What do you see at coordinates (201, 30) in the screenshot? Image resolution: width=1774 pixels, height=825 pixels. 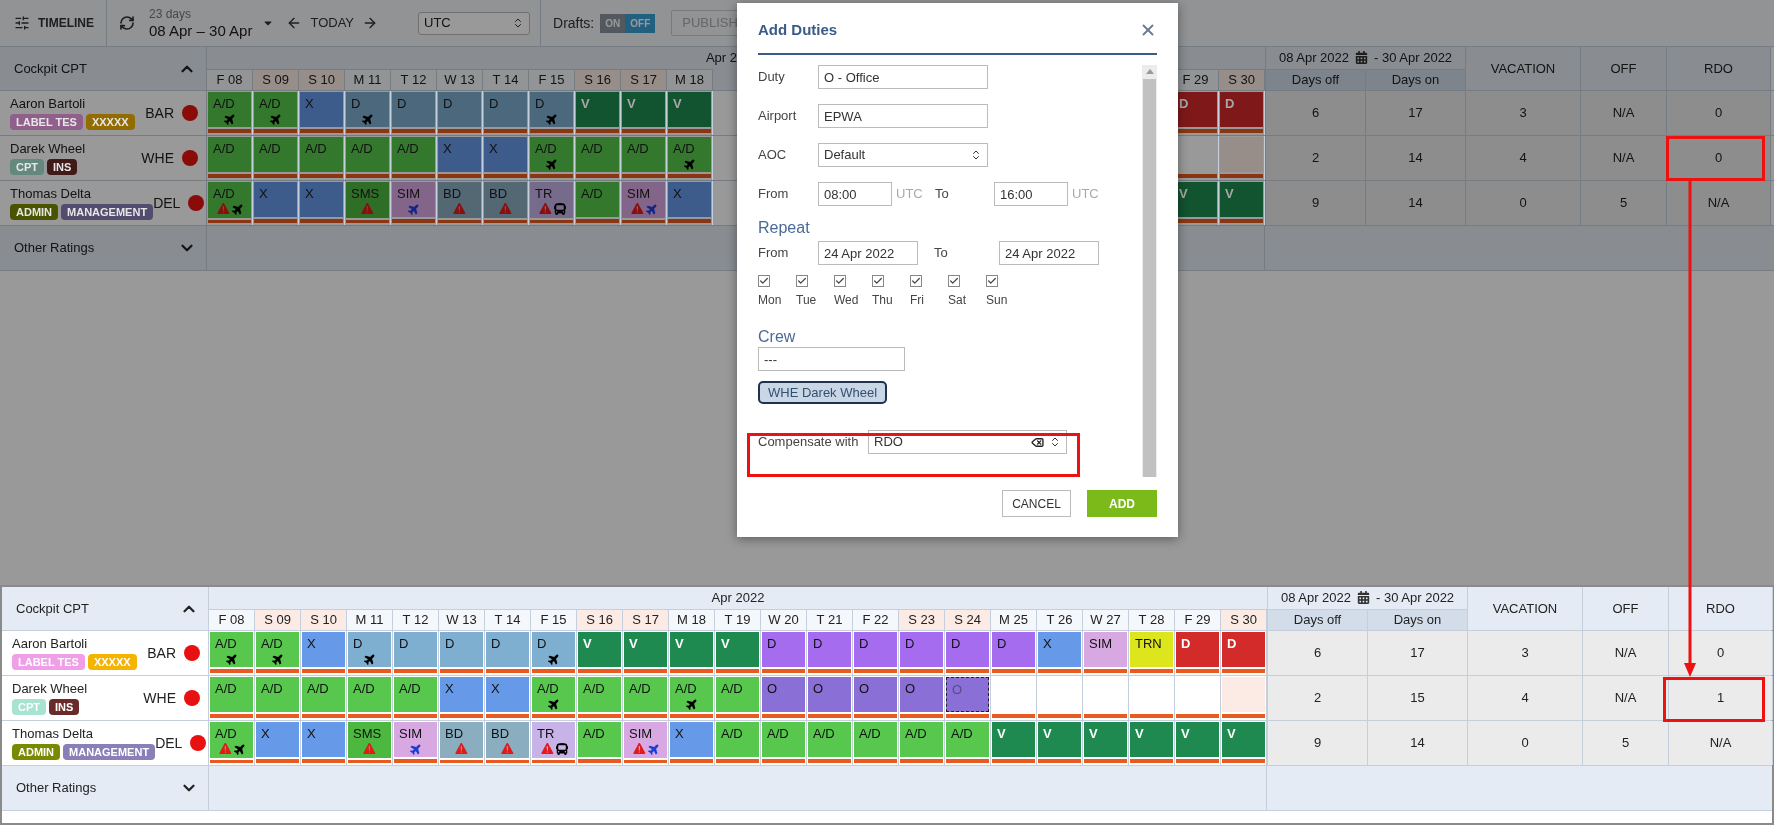 I see `date-range: 08 Apr – 30 Apr` at bounding box center [201, 30].